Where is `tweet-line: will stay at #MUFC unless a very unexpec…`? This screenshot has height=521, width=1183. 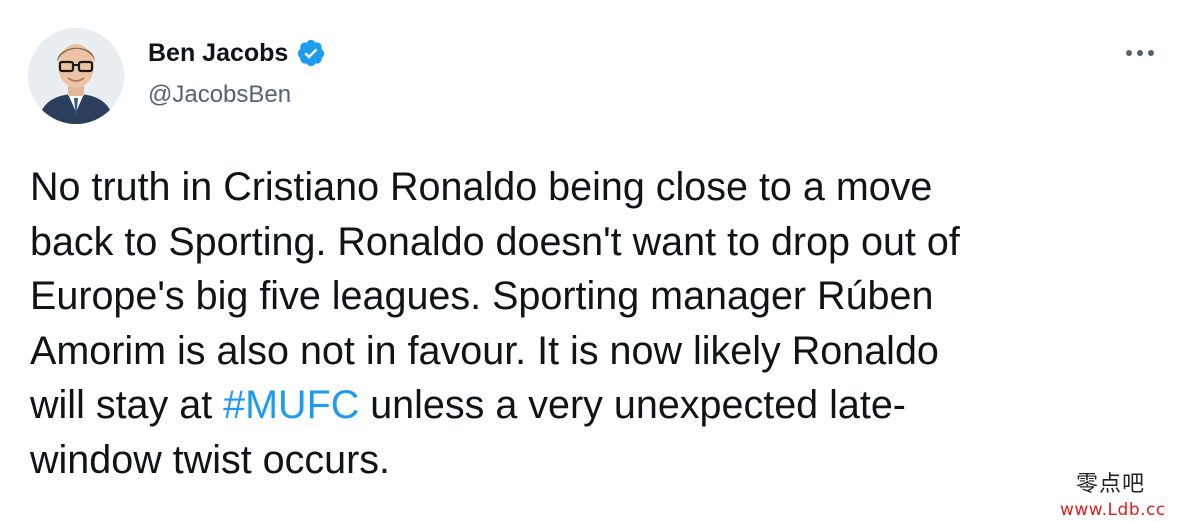 tweet-line: will stay at #MUFC unless a very unexpec… is located at coordinates (592, 405).